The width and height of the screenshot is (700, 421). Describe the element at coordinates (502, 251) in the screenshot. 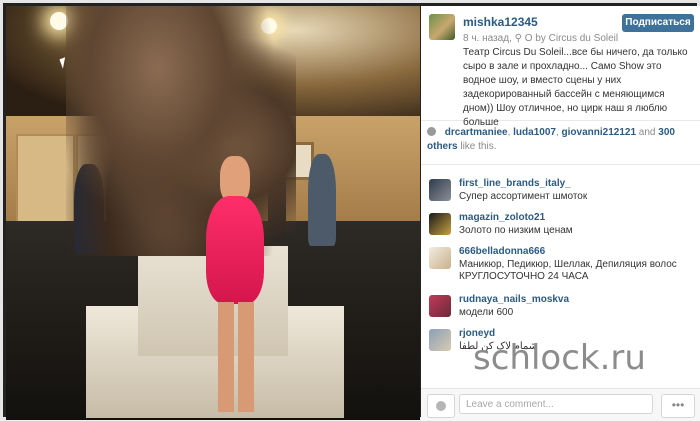

I see `comment-username: 666belladonna666` at that location.